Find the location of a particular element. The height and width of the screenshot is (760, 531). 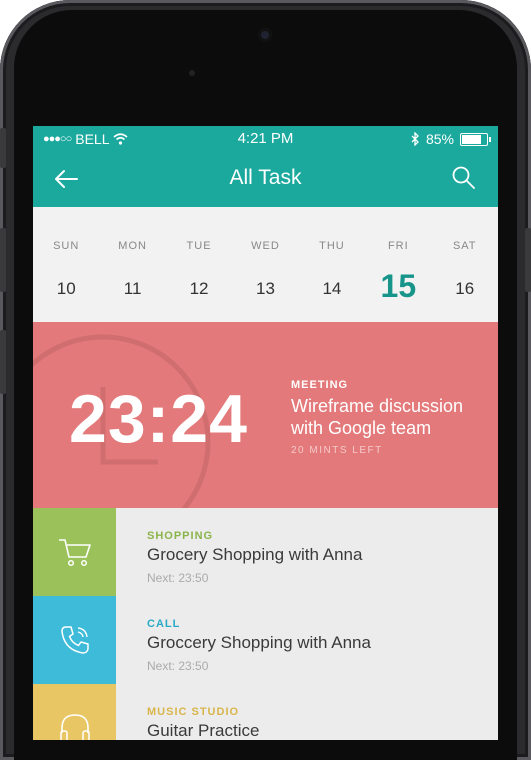

date-cell: 10 is located at coordinates (66, 297).